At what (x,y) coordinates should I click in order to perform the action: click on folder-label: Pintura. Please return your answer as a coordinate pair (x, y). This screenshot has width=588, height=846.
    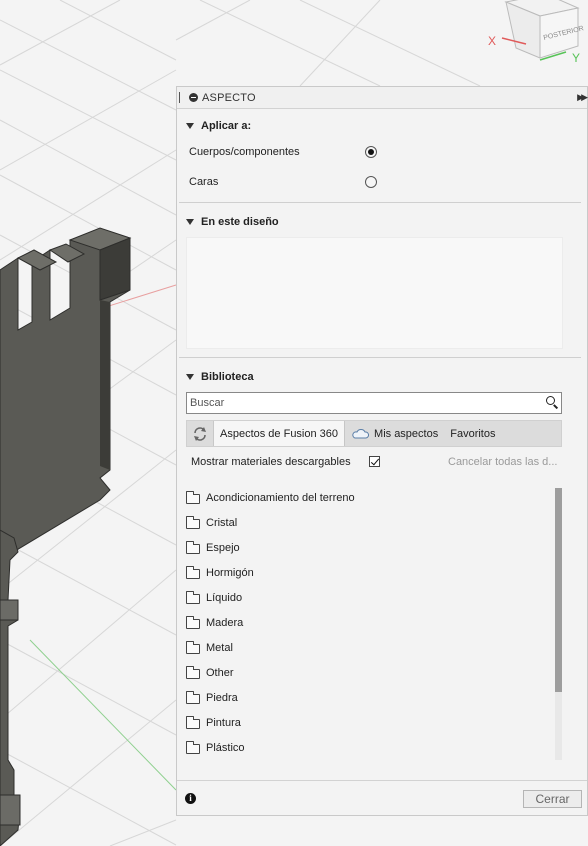
    Looking at the image, I should click on (223, 722).